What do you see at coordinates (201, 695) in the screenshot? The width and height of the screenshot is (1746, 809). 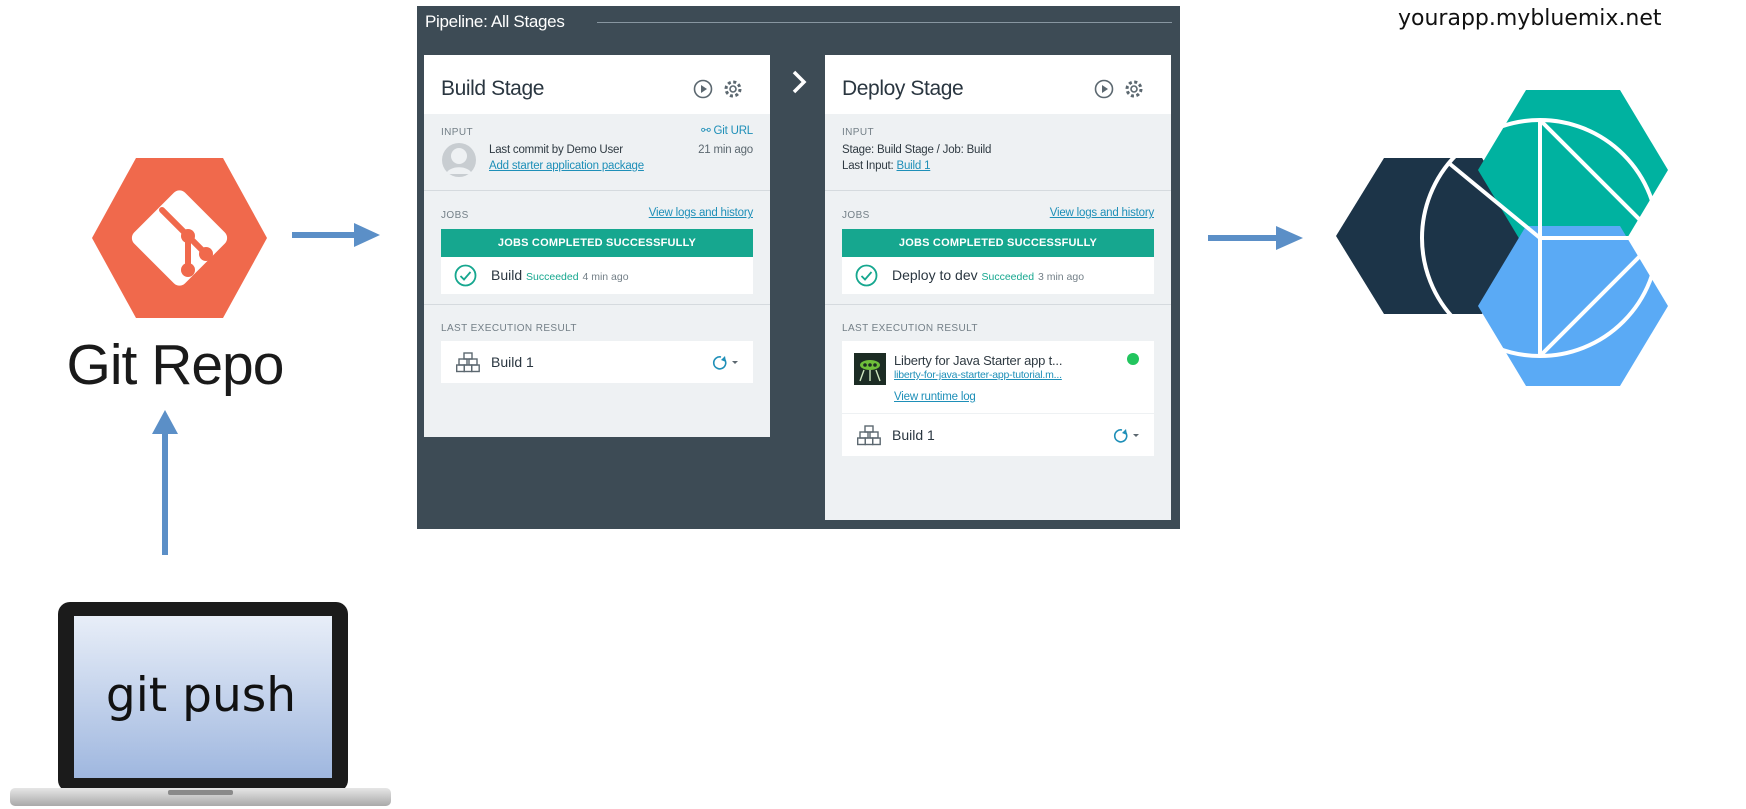 I see `git-push-text: git push` at bounding box center [201, 695].